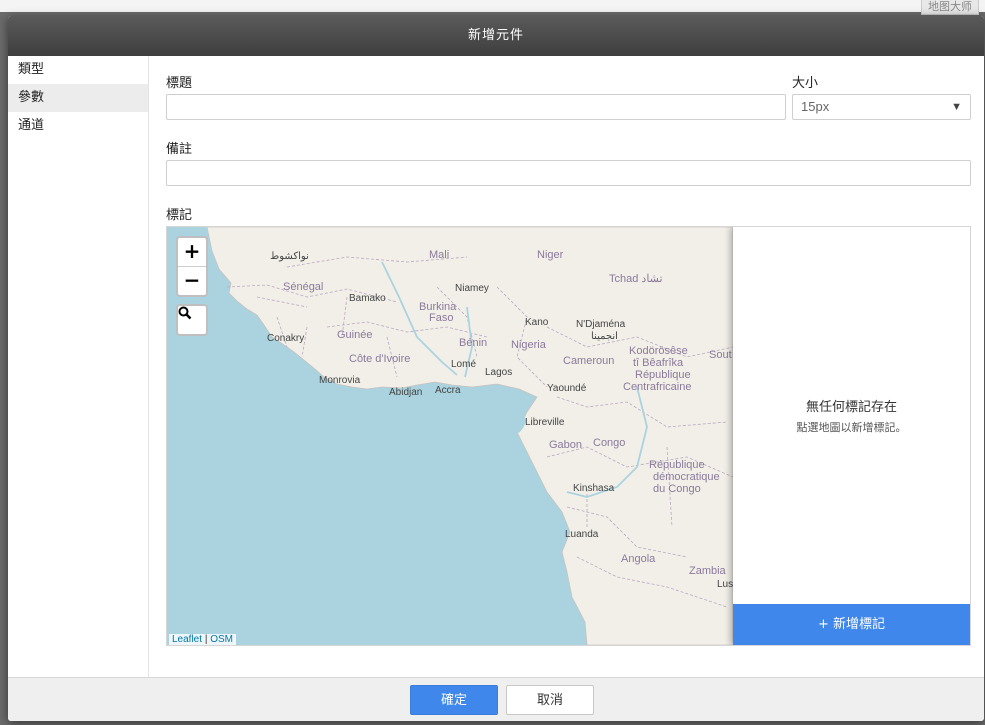  Describe the element at coordinates (355, 335) in the screenshot. I see `map-label-guinee: Guinée` at that location.